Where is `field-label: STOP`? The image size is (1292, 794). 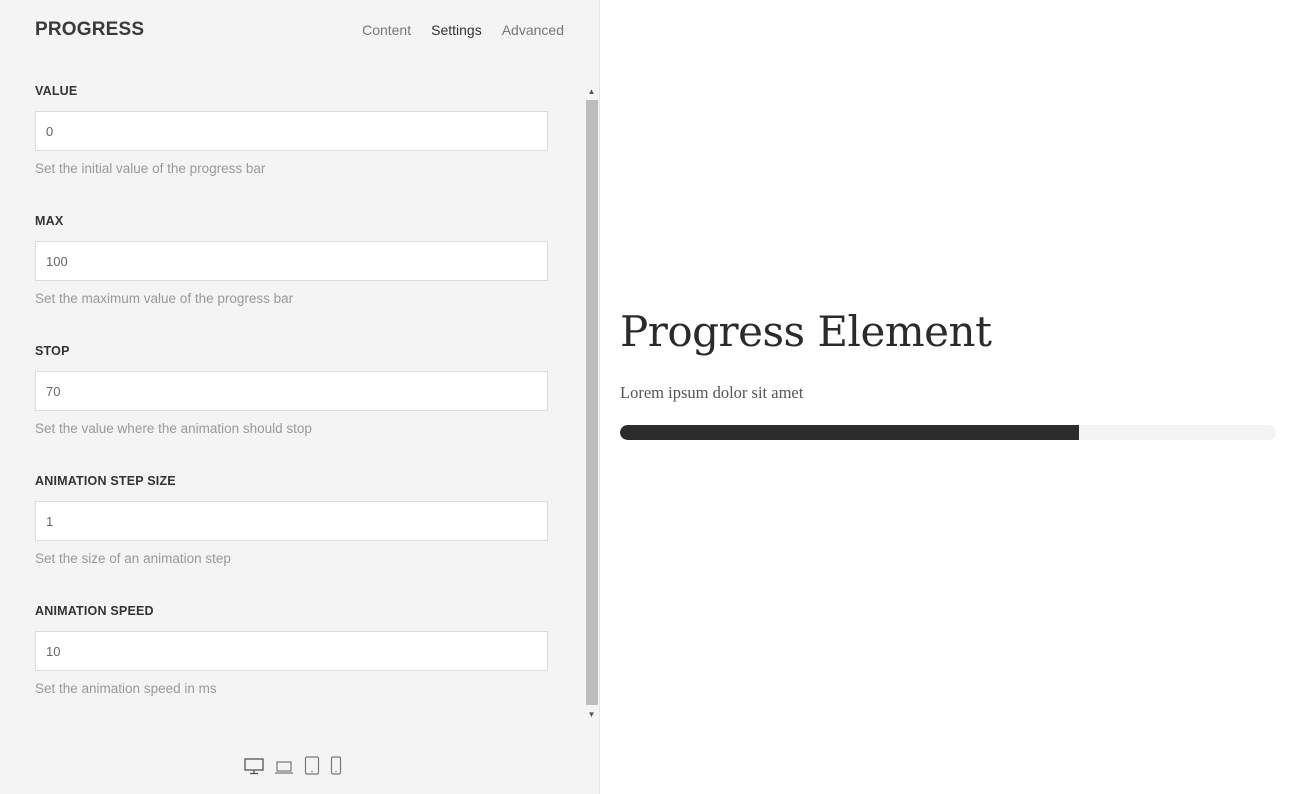
field-label: STOP is located at coordinates (52, 351).